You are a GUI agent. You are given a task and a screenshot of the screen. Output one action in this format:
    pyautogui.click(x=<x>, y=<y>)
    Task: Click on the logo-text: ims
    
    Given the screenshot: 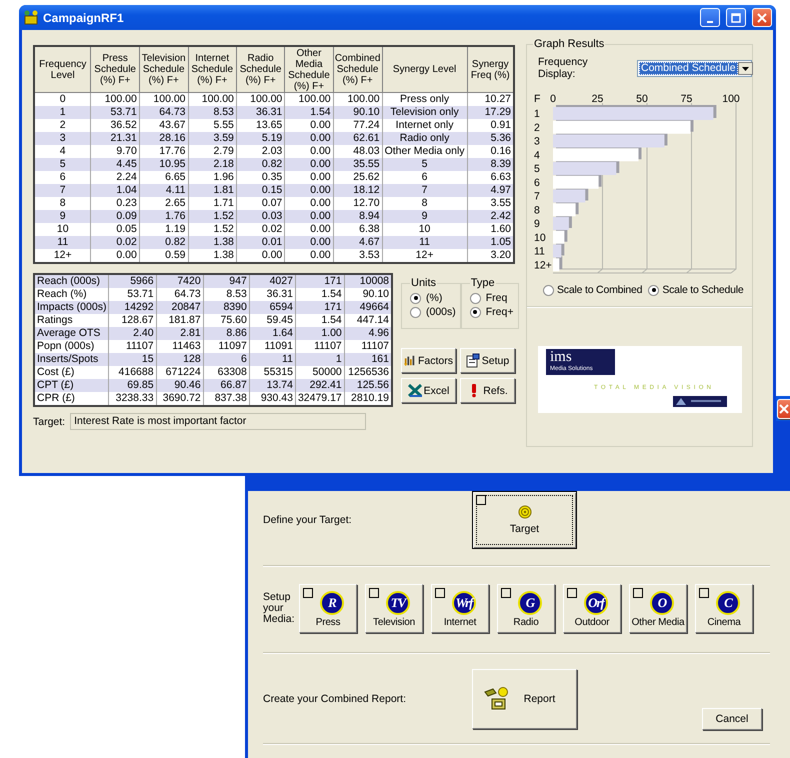 What is the action you would take?
    pyautogui.click(x=561, y=357)
    